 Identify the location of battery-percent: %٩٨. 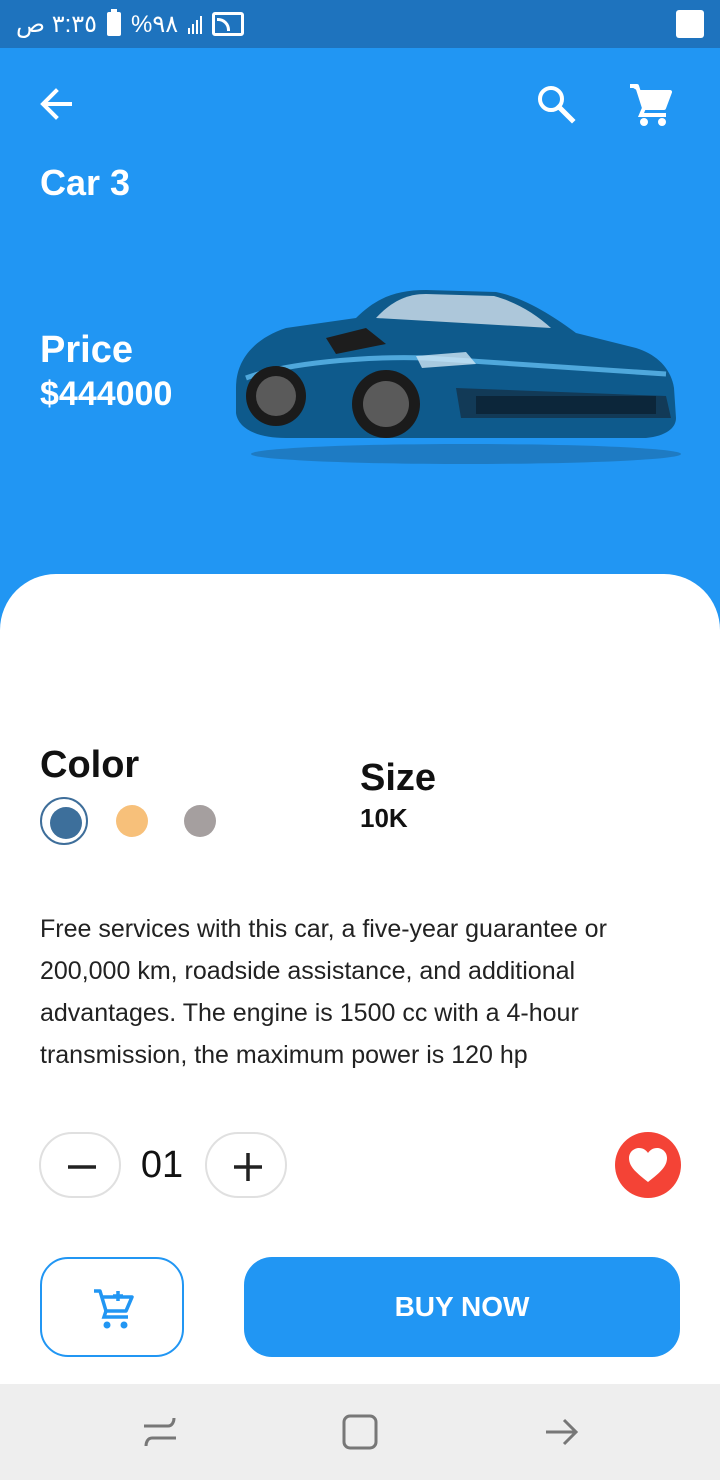
(155, 24).